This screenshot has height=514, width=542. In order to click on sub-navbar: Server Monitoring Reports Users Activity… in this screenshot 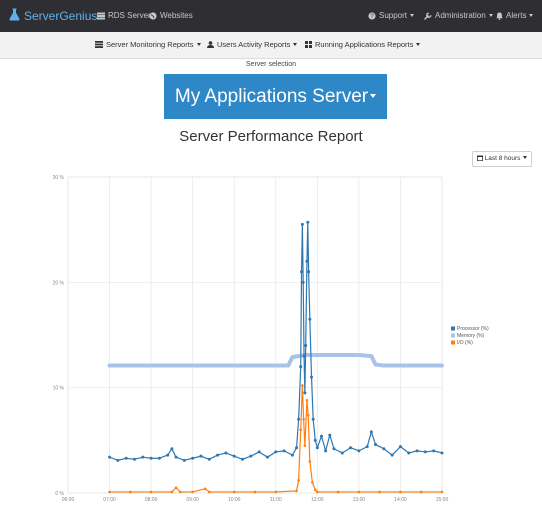, I will do `click(271, 45)`.